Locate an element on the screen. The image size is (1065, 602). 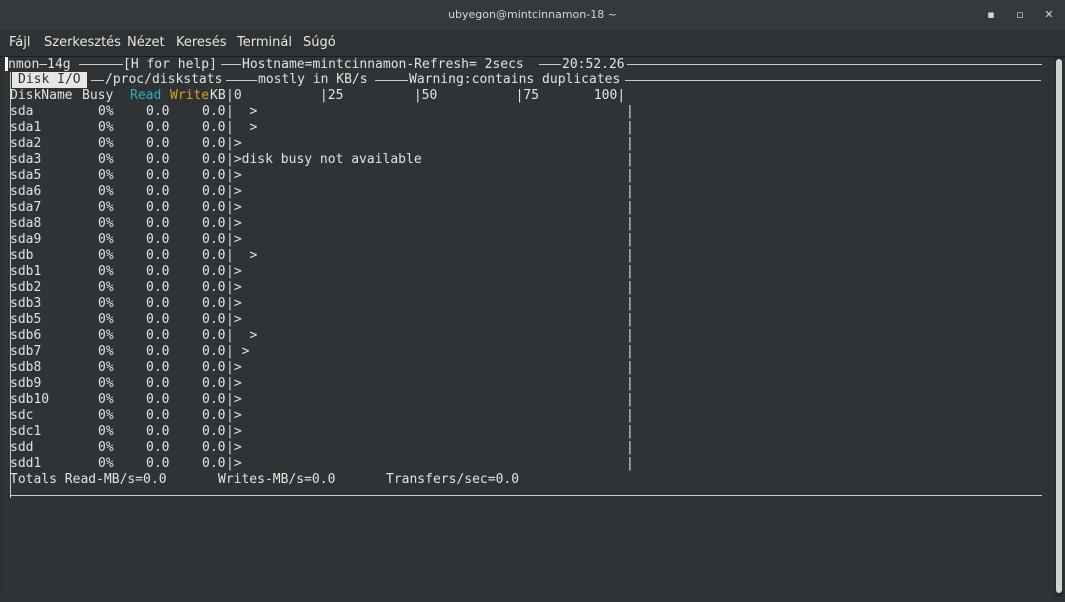
menu-file: Fájl is located at coordinates (19, 43).